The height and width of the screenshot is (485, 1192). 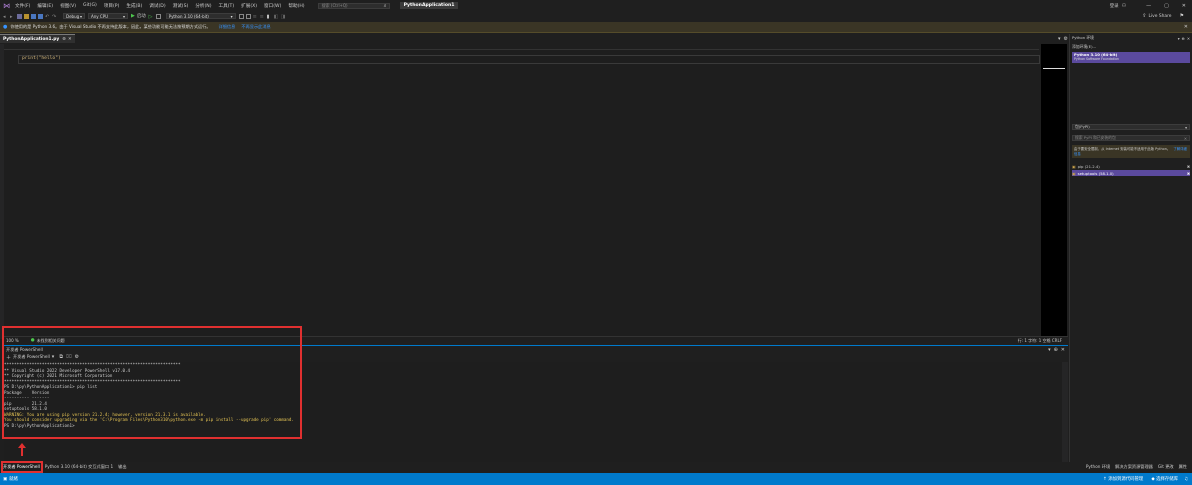 I want to click on save-all-icon, so click(x=40, y=16).